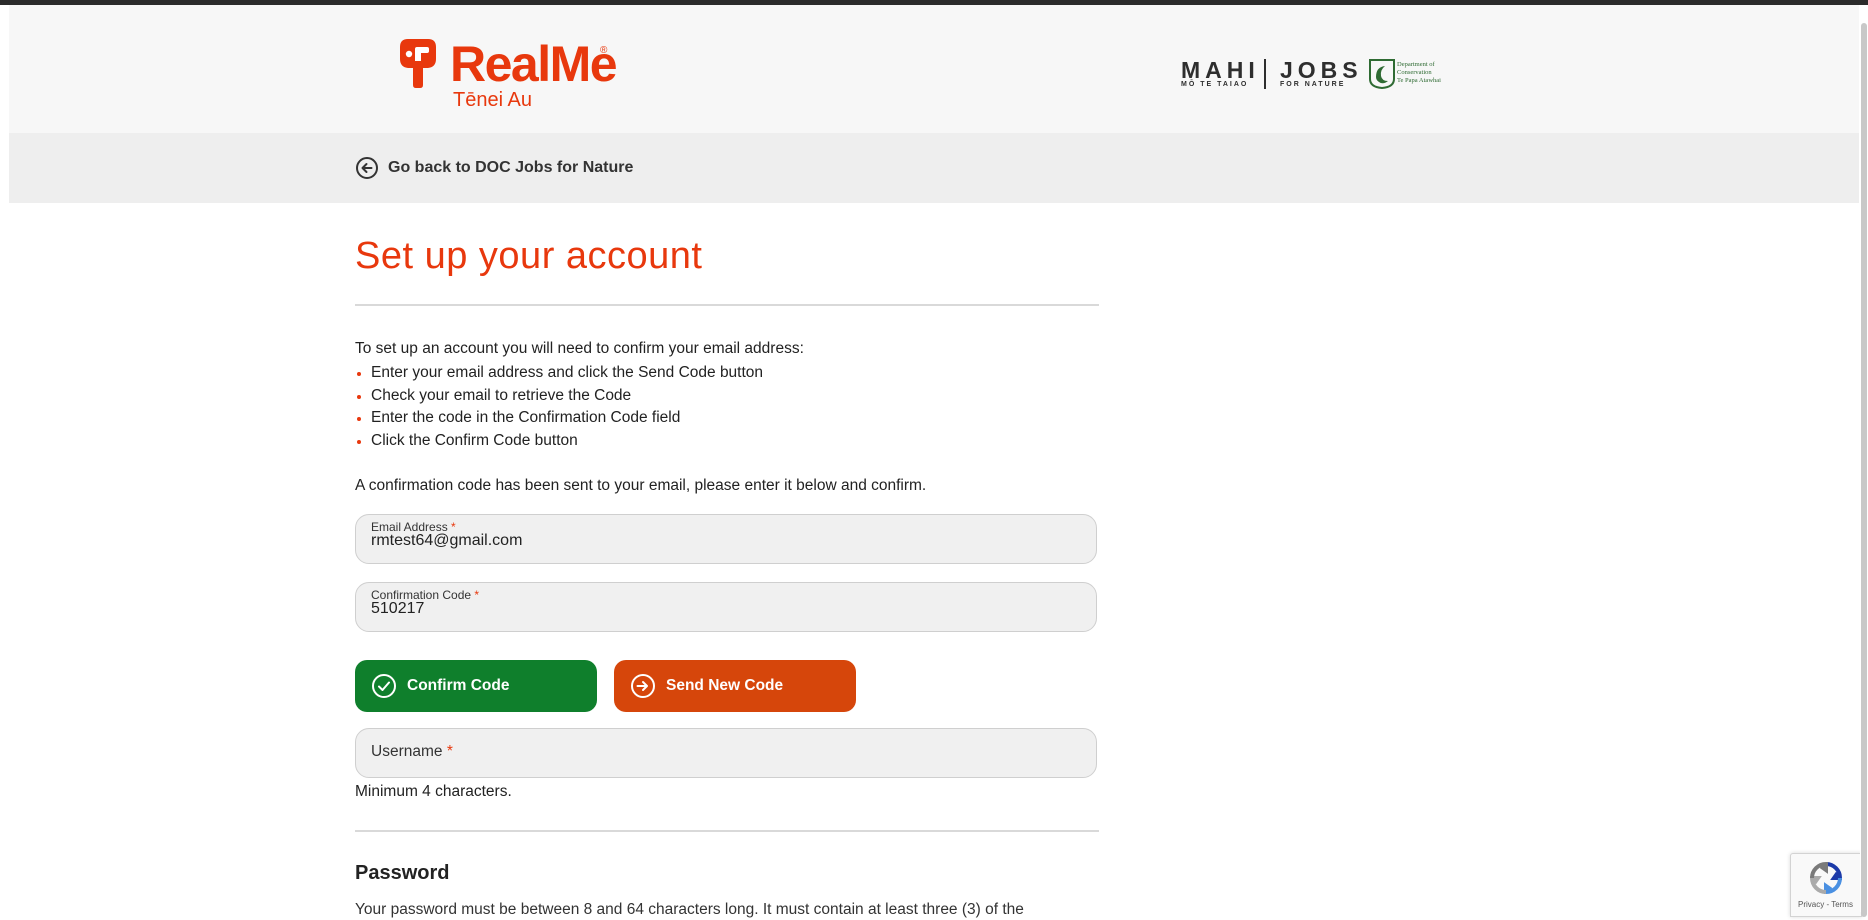 Image resolution: width=1868 pixels, height=920 pixels. What do you see at coordinates (511, 167) in the screenshot?
I see `back-link-label: Go back to DOC Jobs for Nature` at bounding box center [511, 167].